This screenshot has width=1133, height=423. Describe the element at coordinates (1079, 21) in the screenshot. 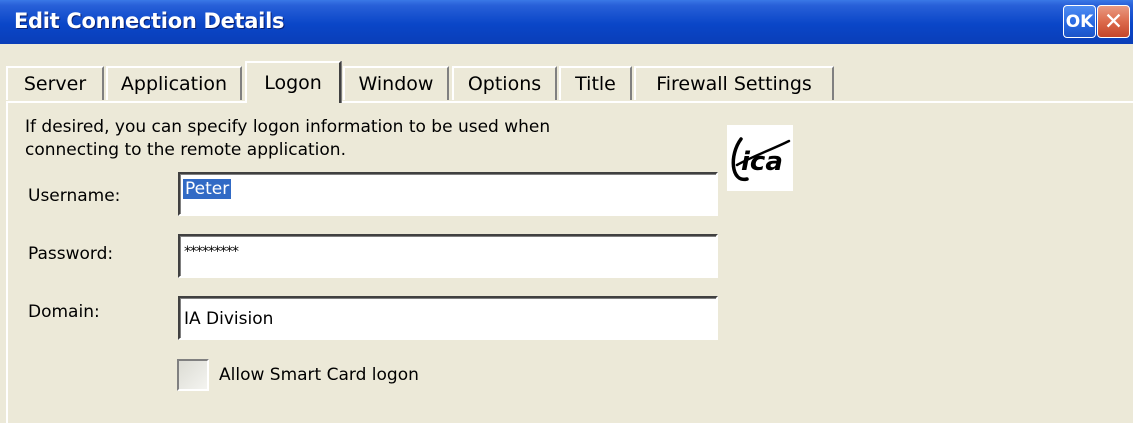

I see `ok-button: OK` at that location.